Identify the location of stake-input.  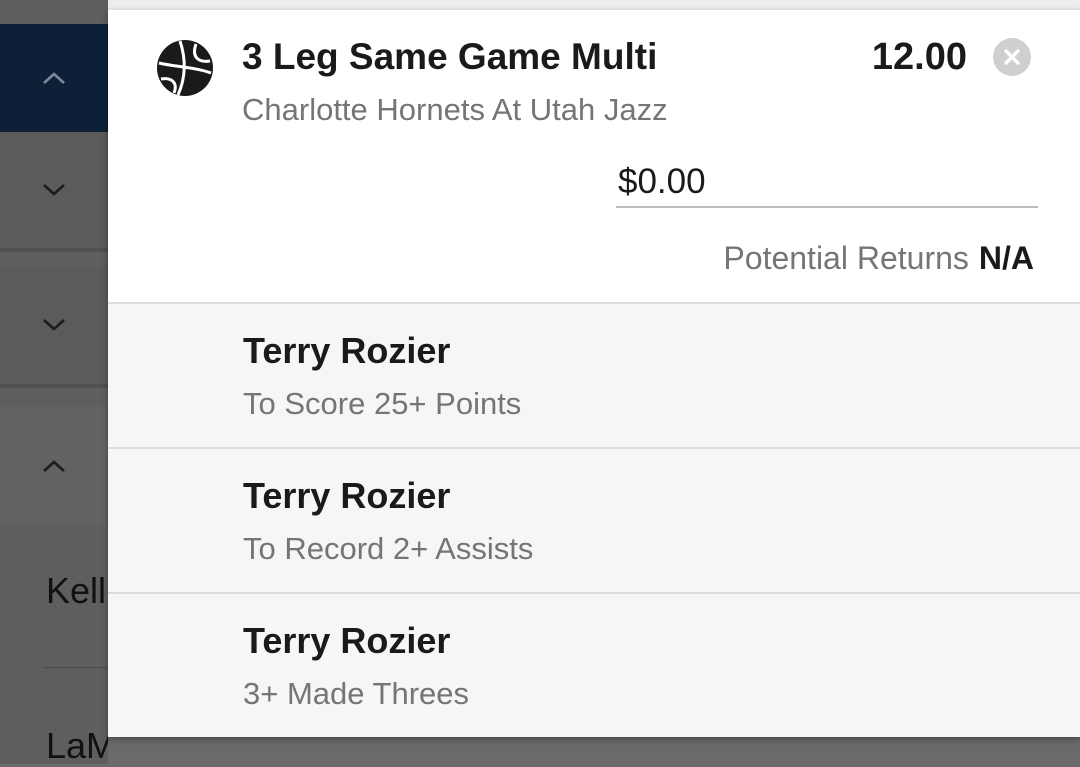
(827, 183).